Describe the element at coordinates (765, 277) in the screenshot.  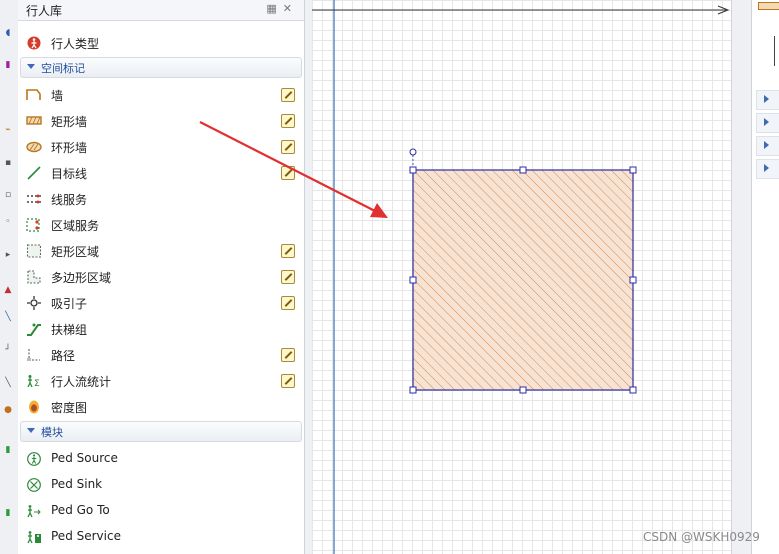
I see `properties-panel` at that location.